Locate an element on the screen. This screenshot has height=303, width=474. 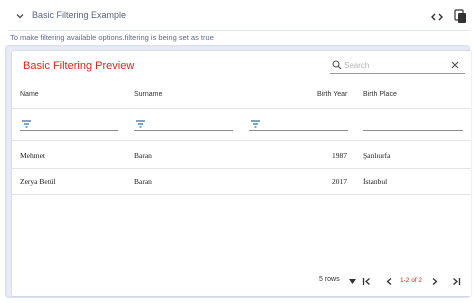
filter-row-divider is located at coordinates (241, 140).